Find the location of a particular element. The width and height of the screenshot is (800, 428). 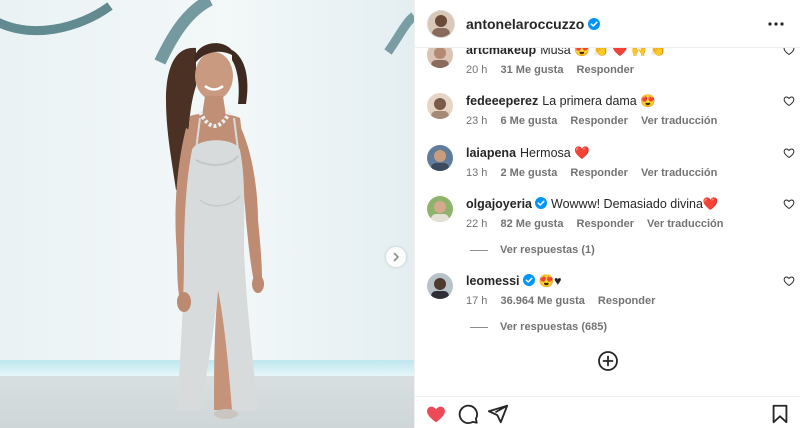

carousel-next-button is located at coordinates (396, 257).